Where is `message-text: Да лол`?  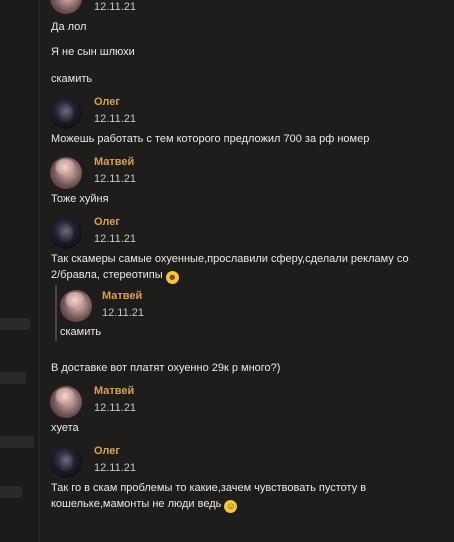
message-text: Да лол is located at coordinates (69, 27).